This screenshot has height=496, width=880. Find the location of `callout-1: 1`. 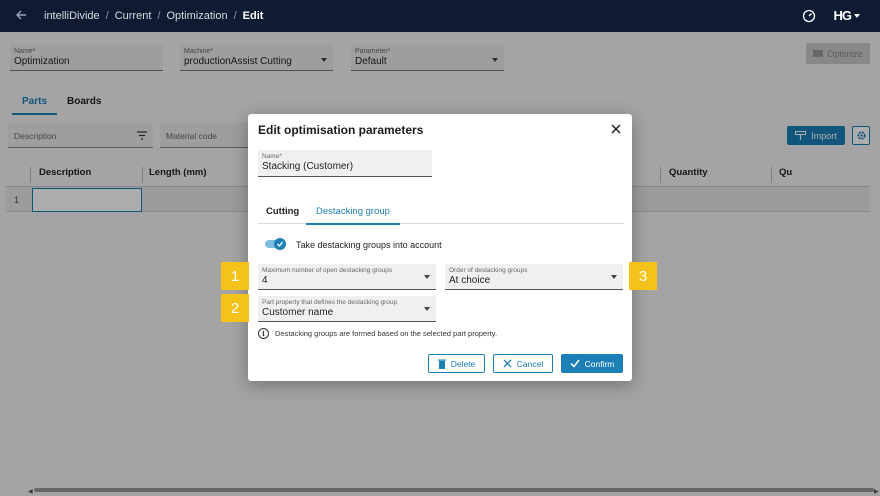

callout-1: 1 is located at coordinates (235, 276).